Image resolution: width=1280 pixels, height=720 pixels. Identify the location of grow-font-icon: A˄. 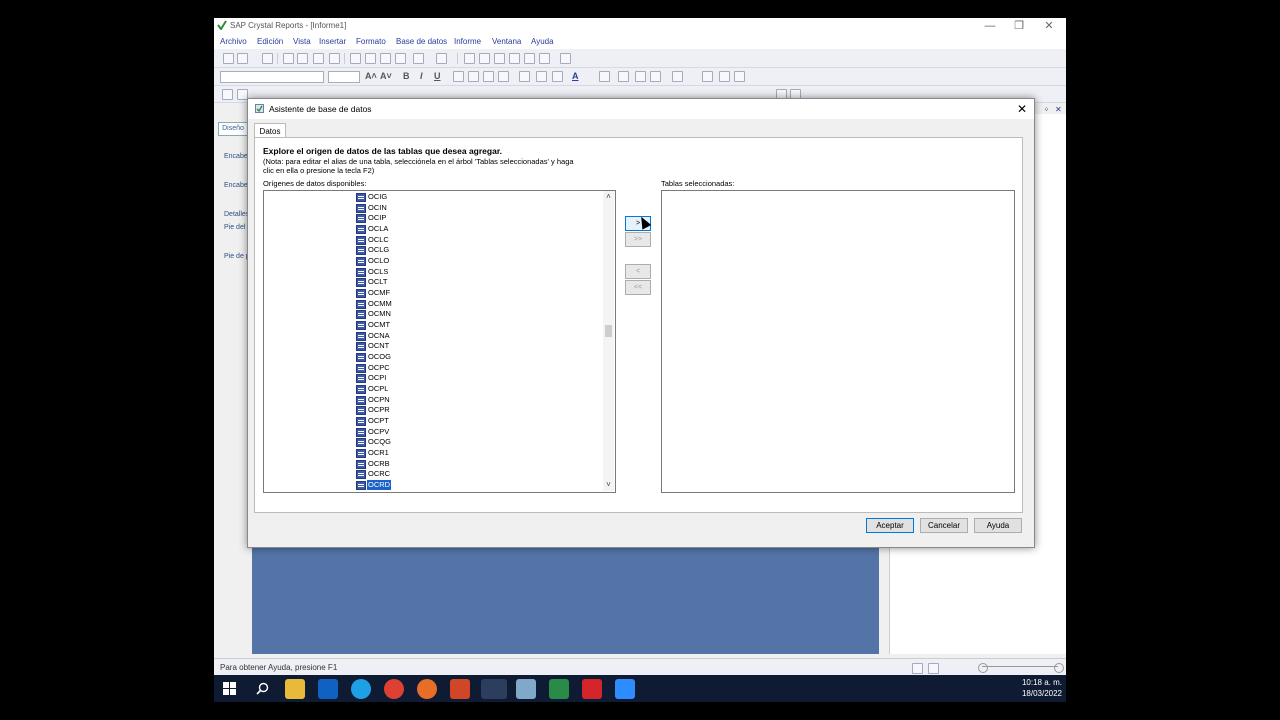
(371, 76).